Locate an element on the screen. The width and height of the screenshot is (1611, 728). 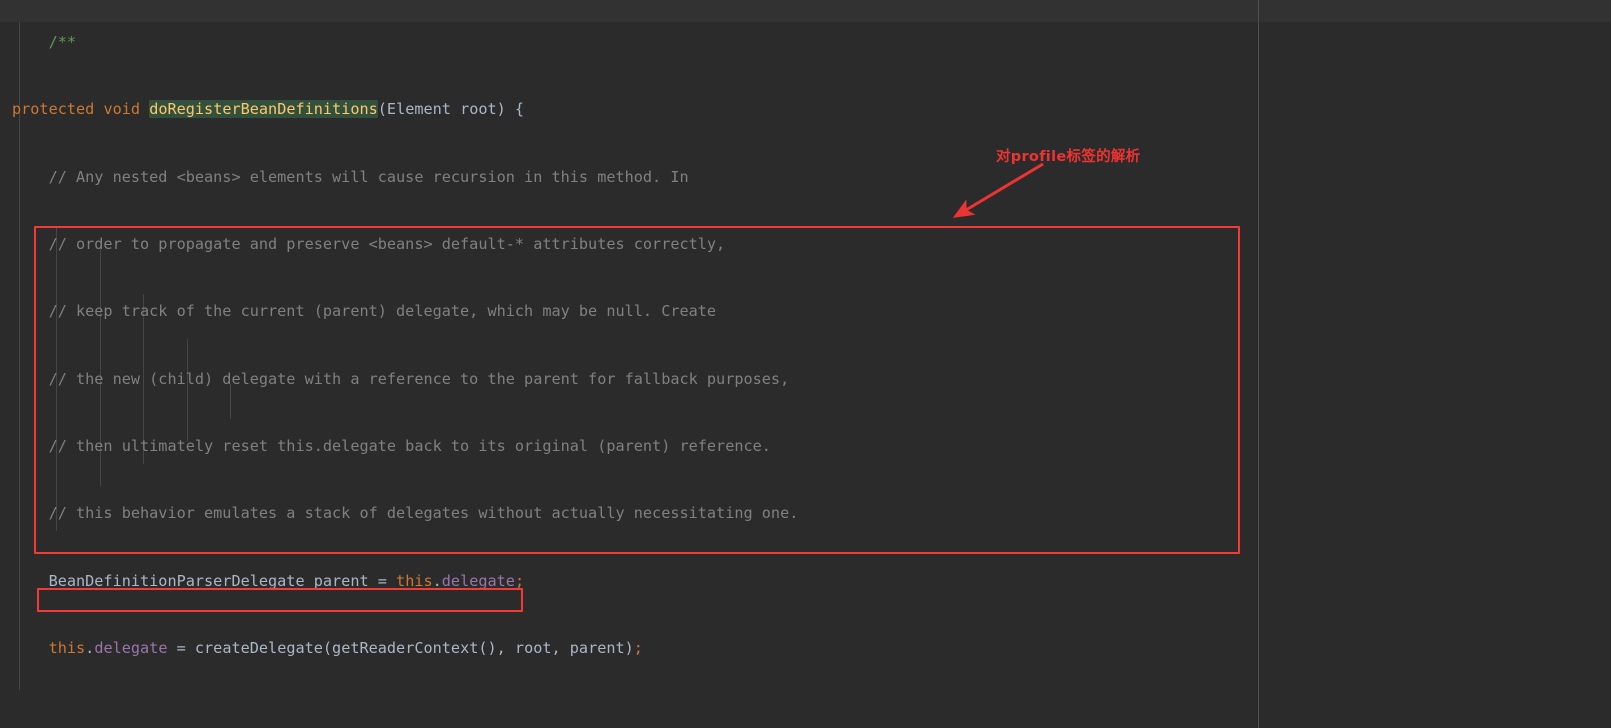
caret-line-highlight-right is located at coordinates (1435, 11).